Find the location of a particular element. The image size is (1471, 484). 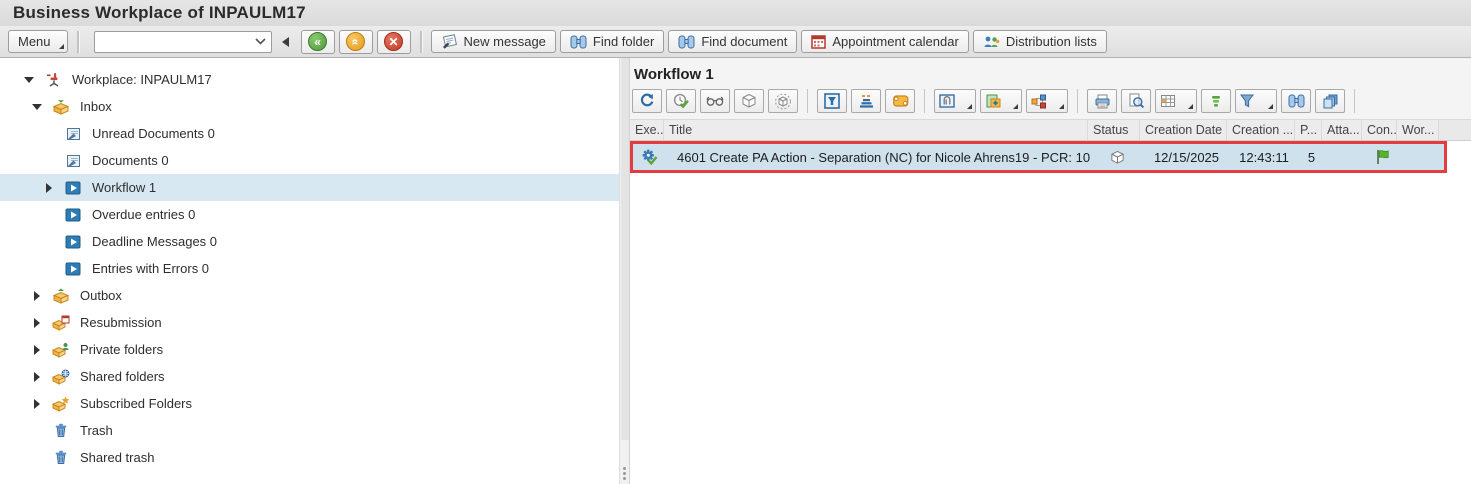

object-cube-icon is located at coordinates (749, 101).